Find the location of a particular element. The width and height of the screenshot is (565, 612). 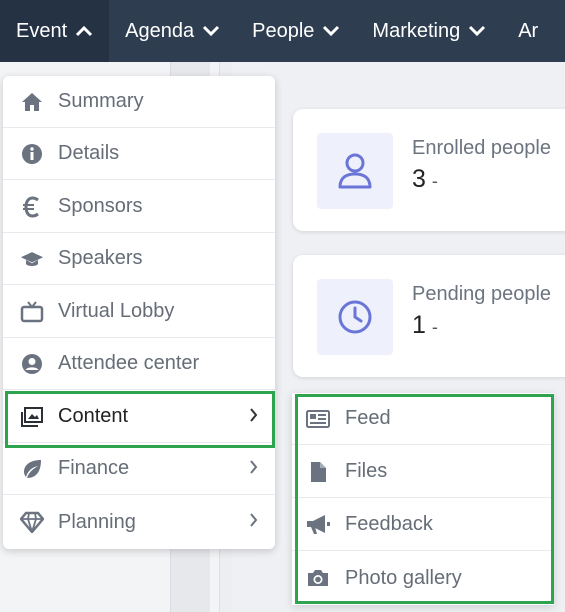

content-highlight-box is located at coordinates (140, 419).